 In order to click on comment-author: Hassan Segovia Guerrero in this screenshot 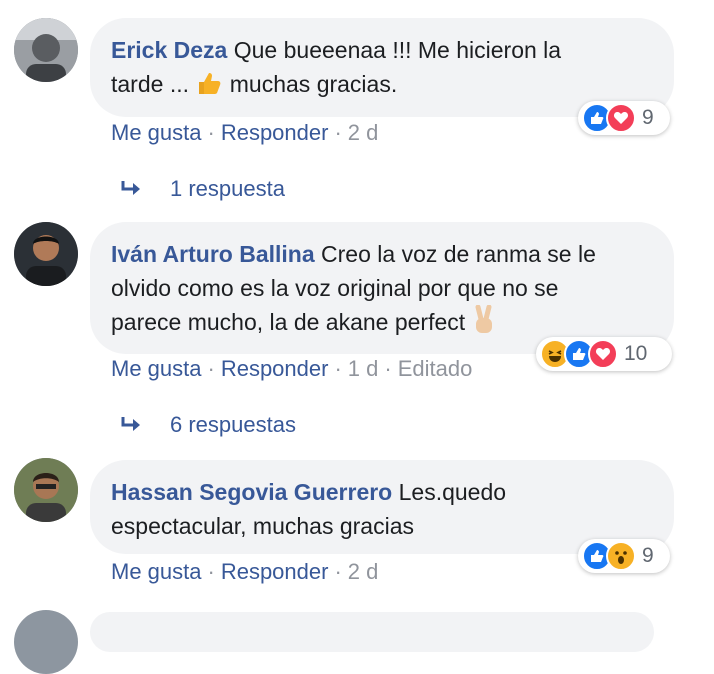, I will do `click(251, 492)`.